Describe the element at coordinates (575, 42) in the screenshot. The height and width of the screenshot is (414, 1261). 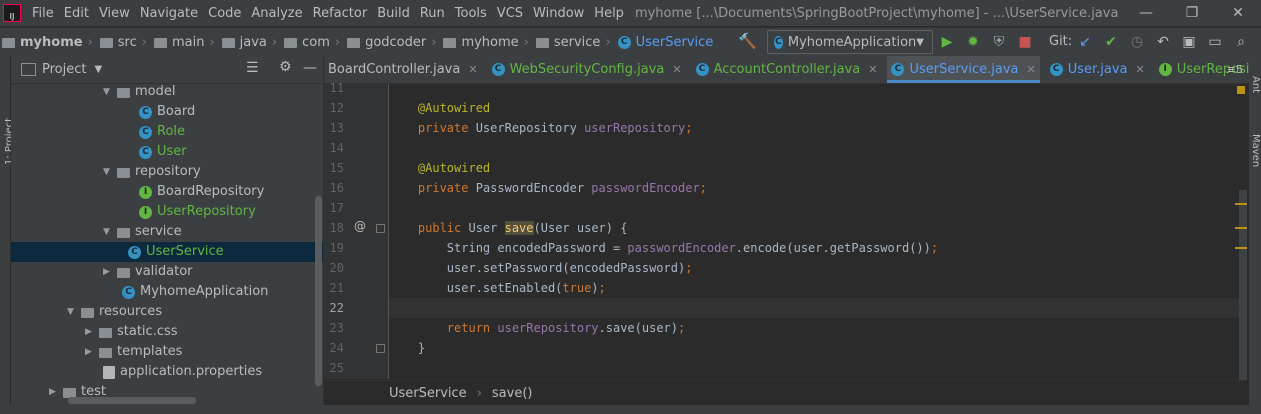
I see `breadcrumb-service: service ›` at that location.